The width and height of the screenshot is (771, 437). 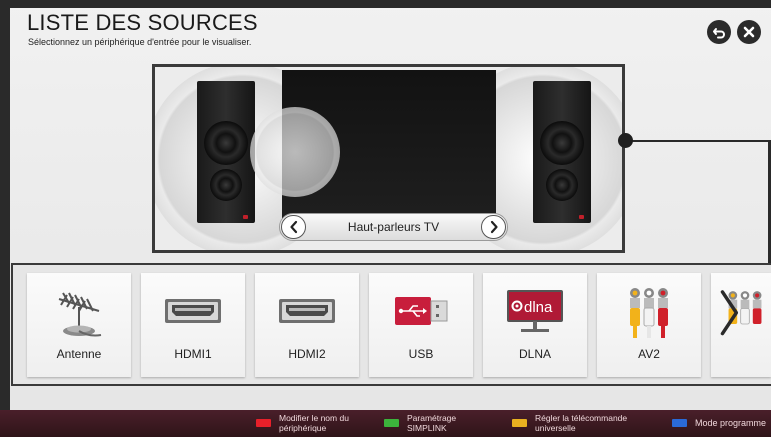 What do you see at coordinates (562, 152) in the screenshot?
I see `right-speaker-illustration` at bounding box center [562, 152].